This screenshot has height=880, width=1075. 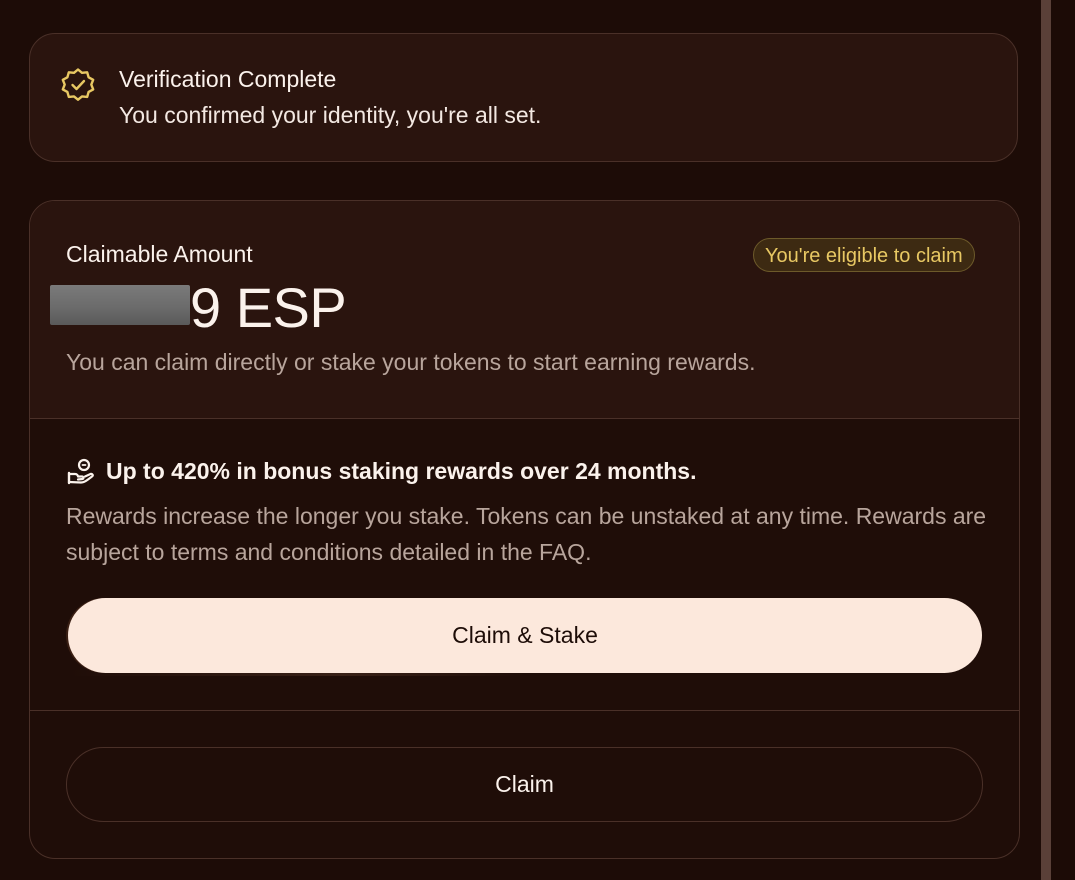 What do you see at coordinates (864, 255) in the screenshot?
I see `eligible-badge: You're eligible to claim` at bounding box center [864, 255].